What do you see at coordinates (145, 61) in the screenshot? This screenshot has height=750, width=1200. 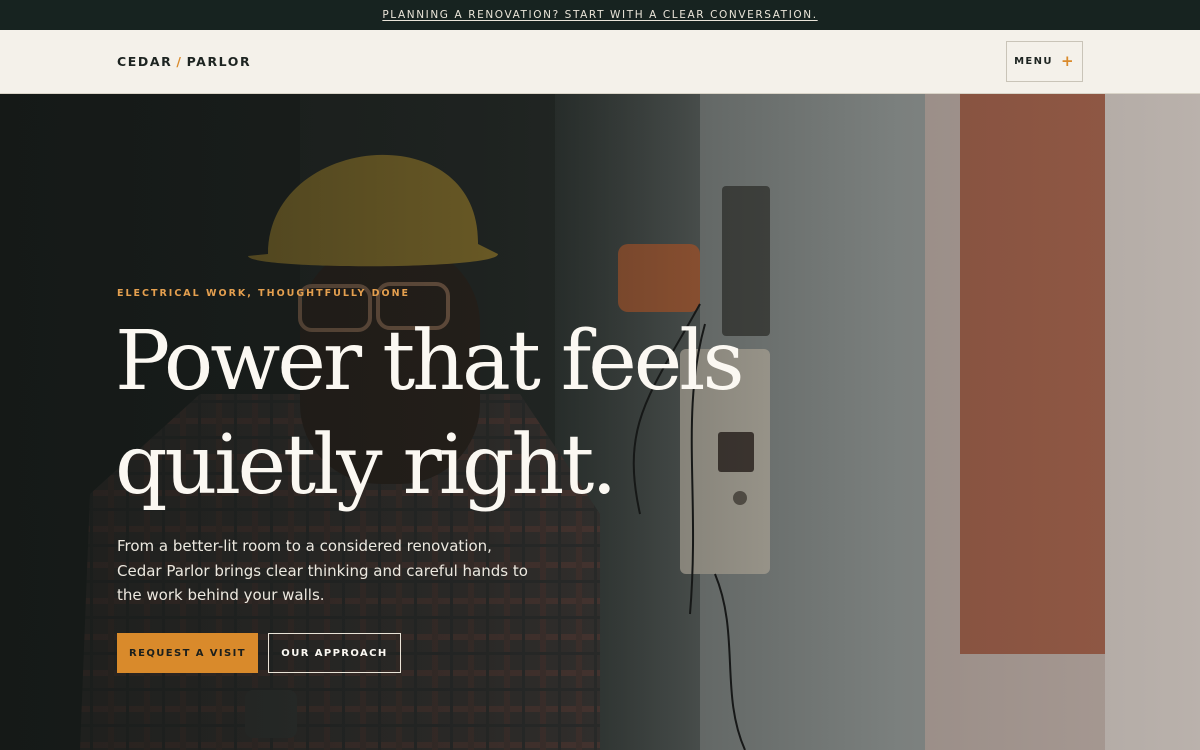 I see `logo-word-cedar: CEDAR` at bounding box center [145, 61].